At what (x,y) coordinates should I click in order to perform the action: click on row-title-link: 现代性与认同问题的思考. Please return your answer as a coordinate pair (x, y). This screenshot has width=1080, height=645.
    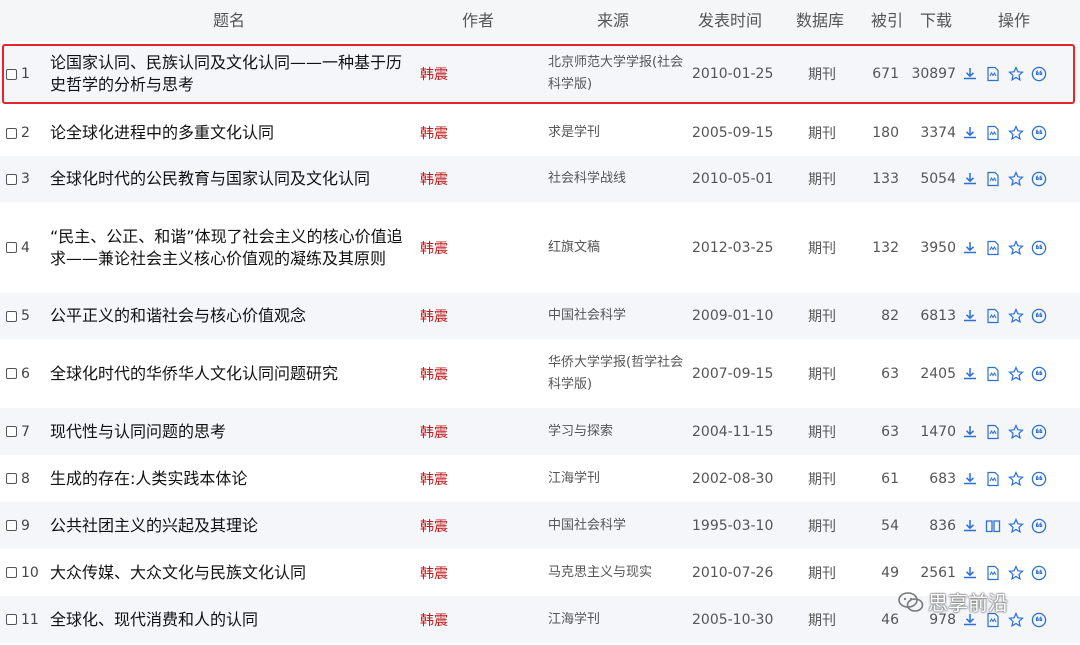
    Looking at the image, I should click on (138, 432).